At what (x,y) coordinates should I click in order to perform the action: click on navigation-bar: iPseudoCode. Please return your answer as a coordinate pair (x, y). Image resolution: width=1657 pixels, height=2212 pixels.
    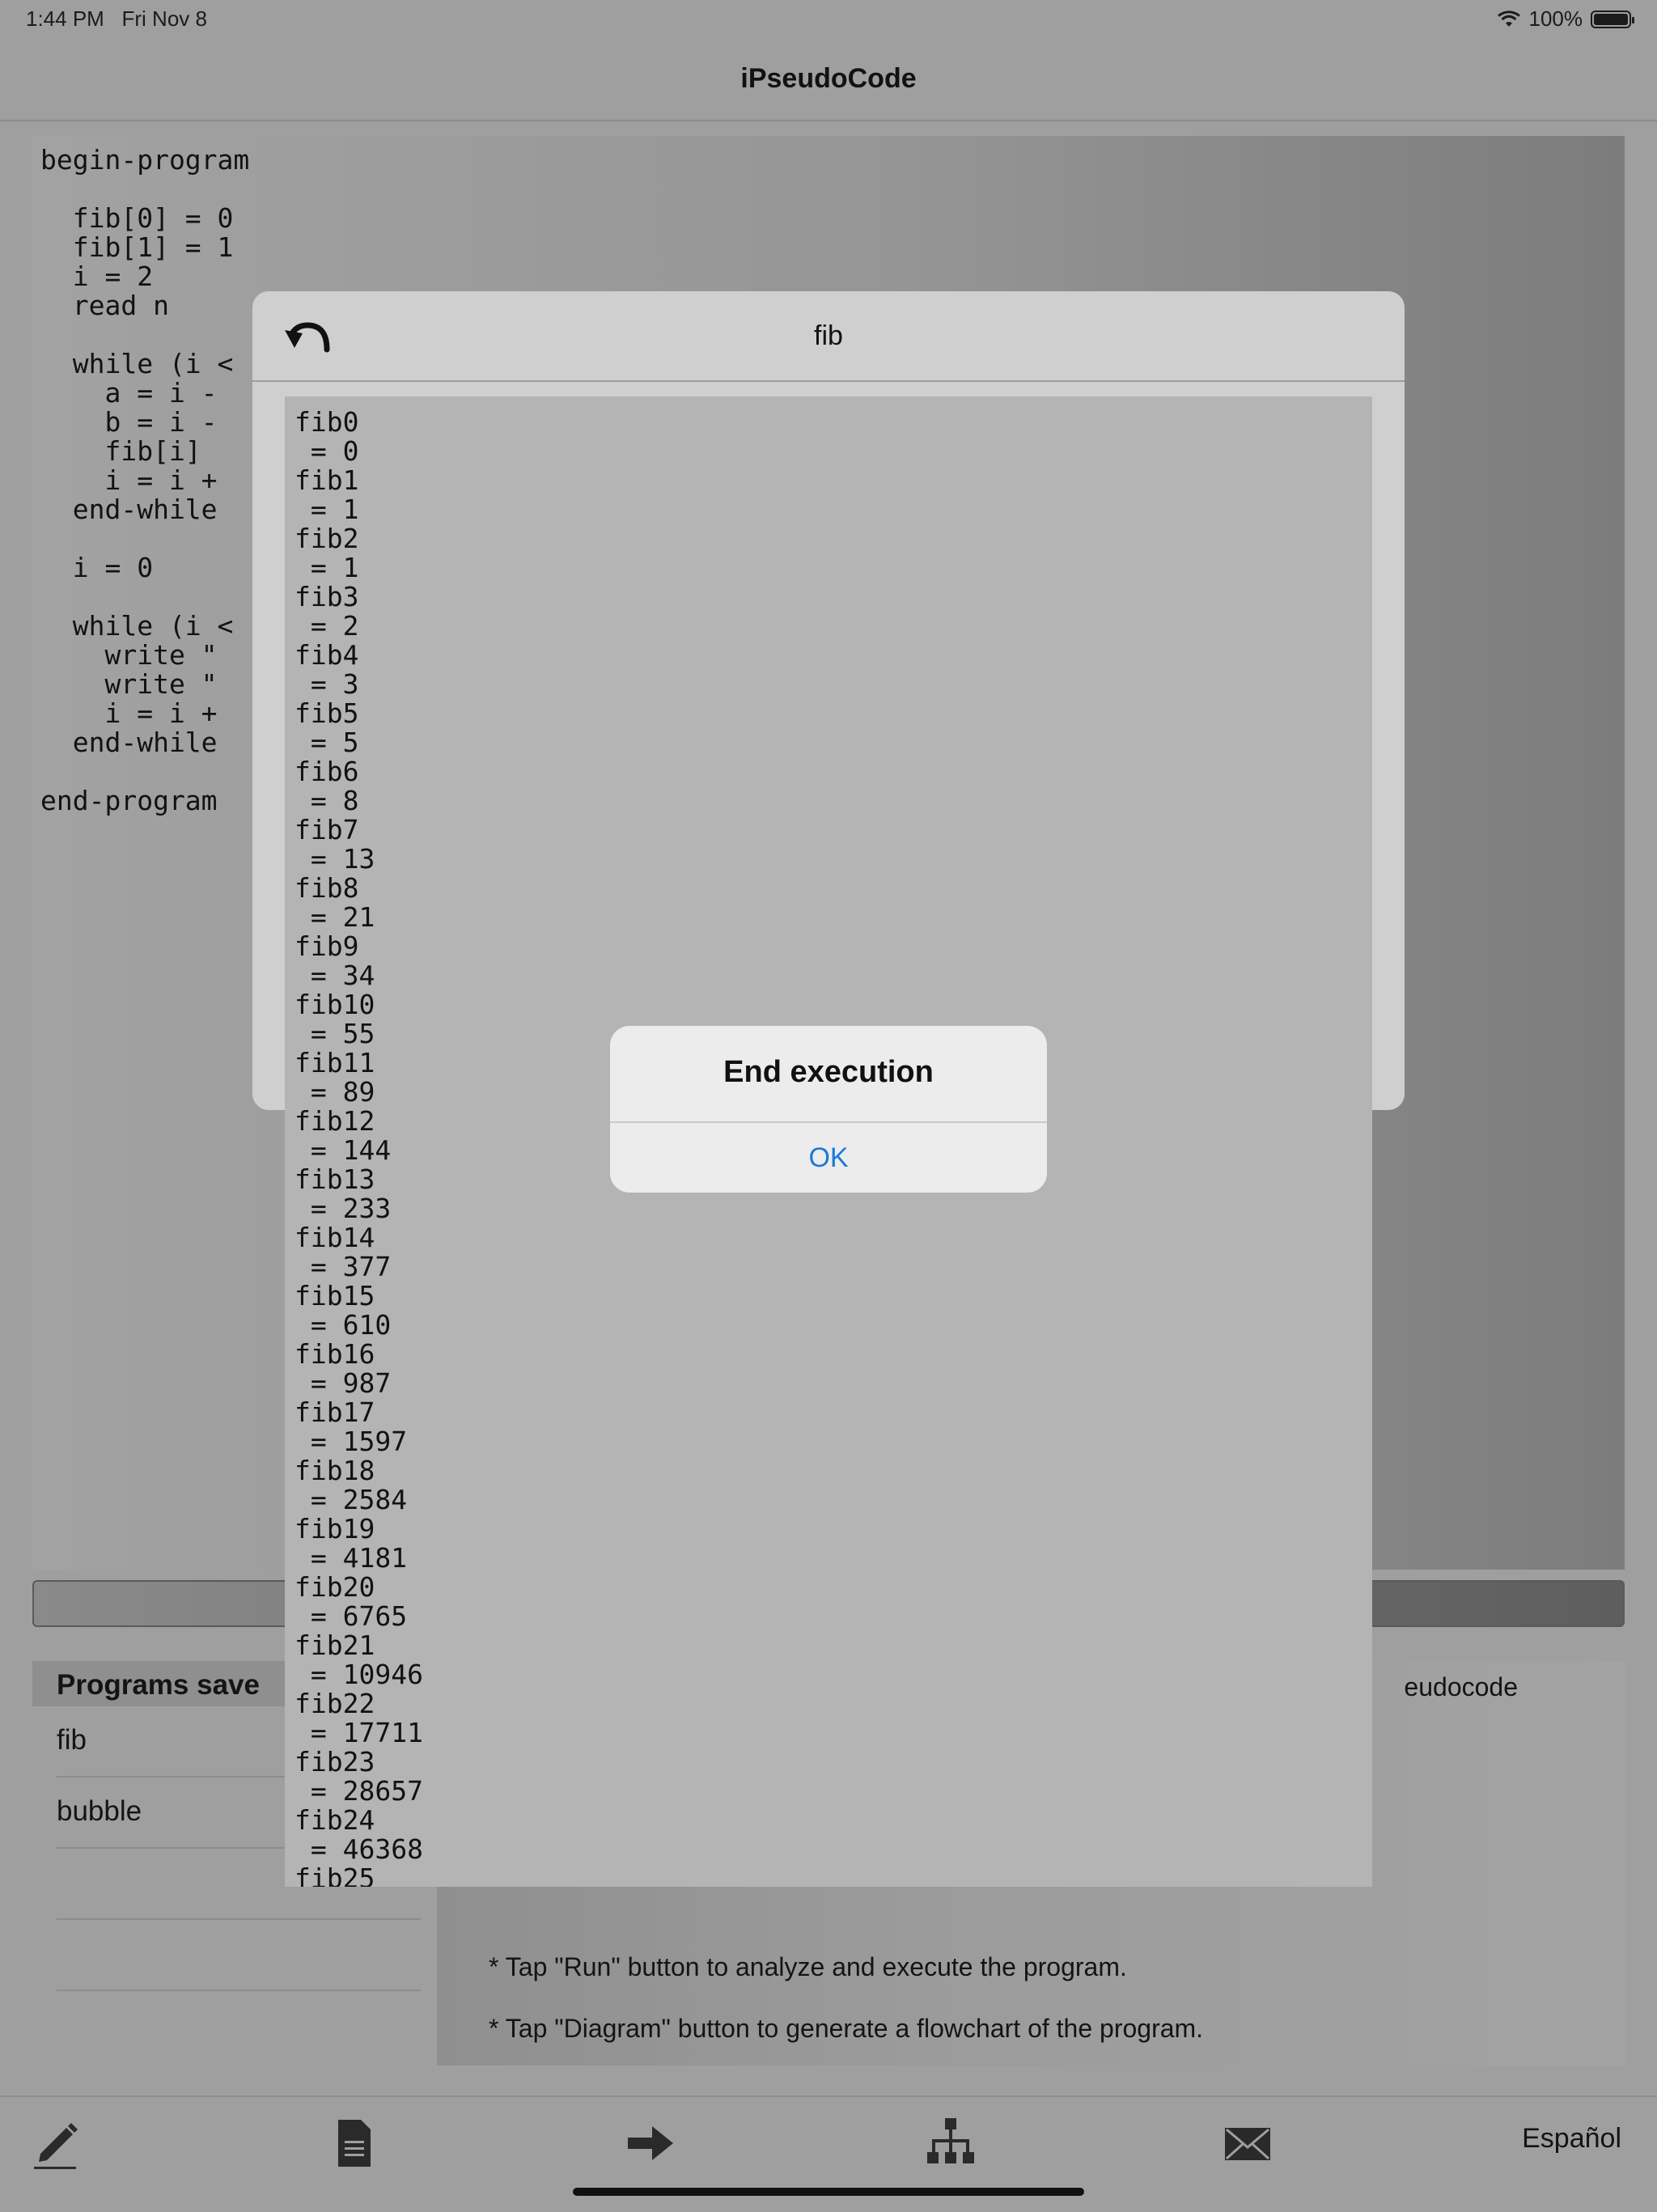
    Looking at the image, I should click on (828, 80).